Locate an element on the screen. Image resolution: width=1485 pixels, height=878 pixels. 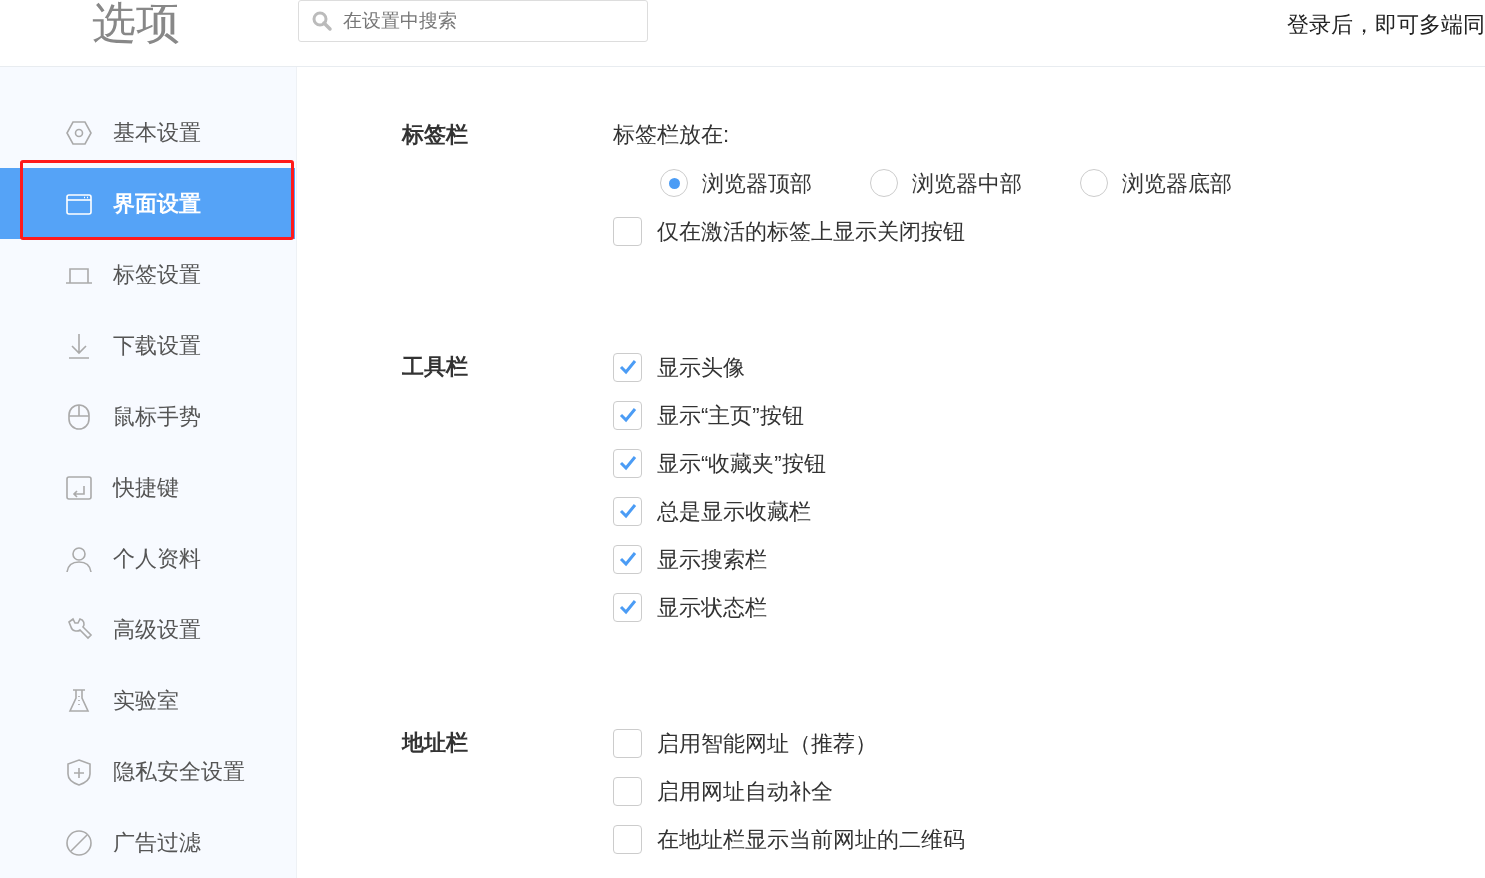
section-title: 地址栏 is located at coordinates (435, 743).